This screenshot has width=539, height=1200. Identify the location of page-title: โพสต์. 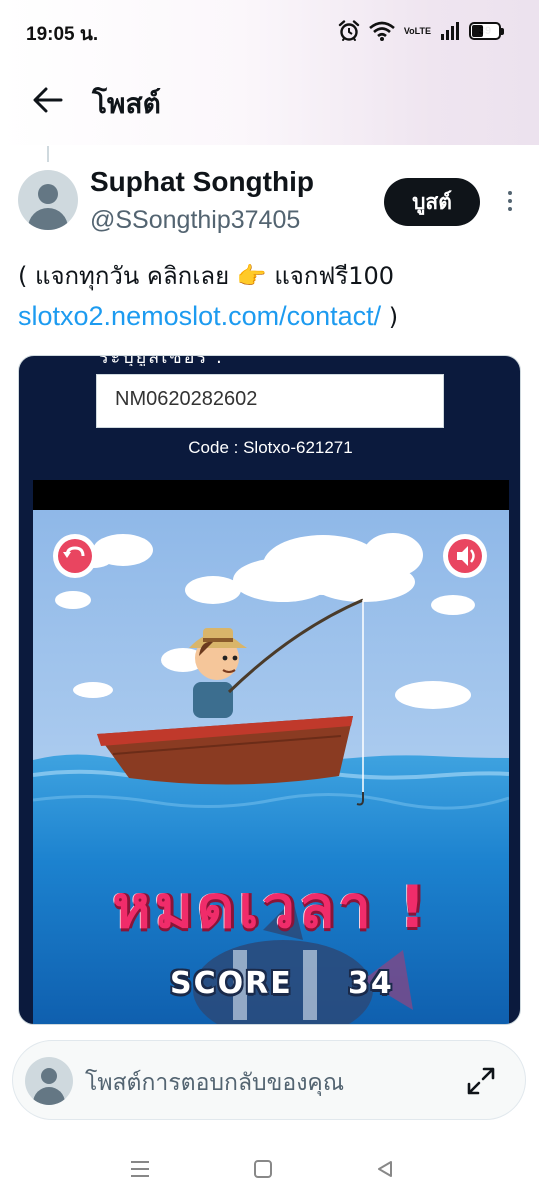
(126, 103).